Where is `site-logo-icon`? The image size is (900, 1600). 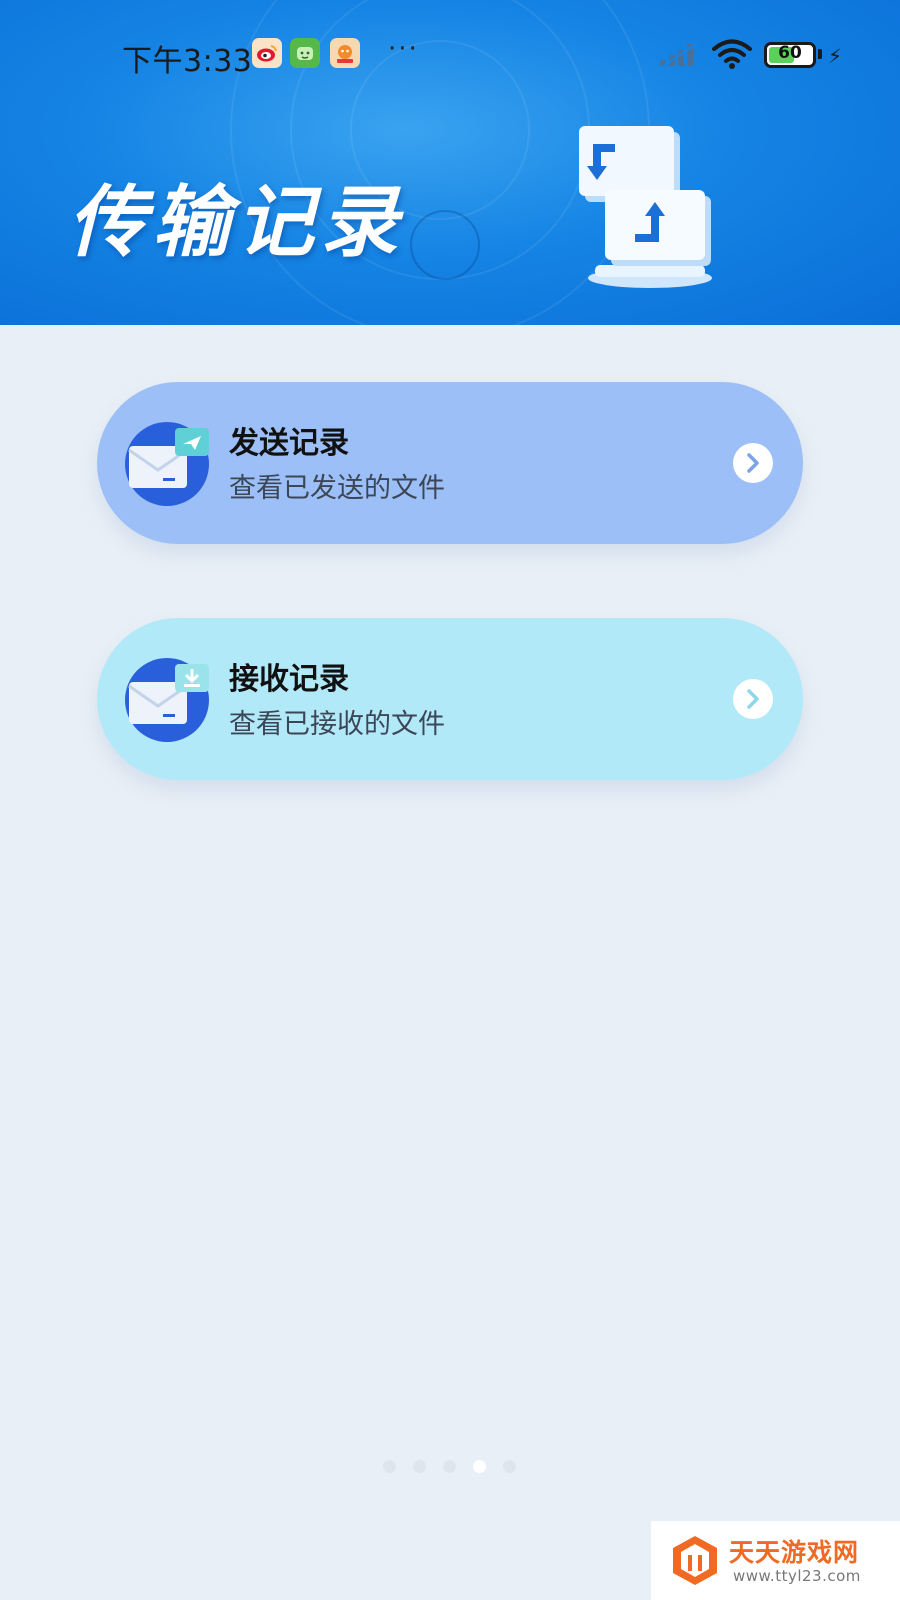 site-logo-icon is located at coordinates (695, 1560).